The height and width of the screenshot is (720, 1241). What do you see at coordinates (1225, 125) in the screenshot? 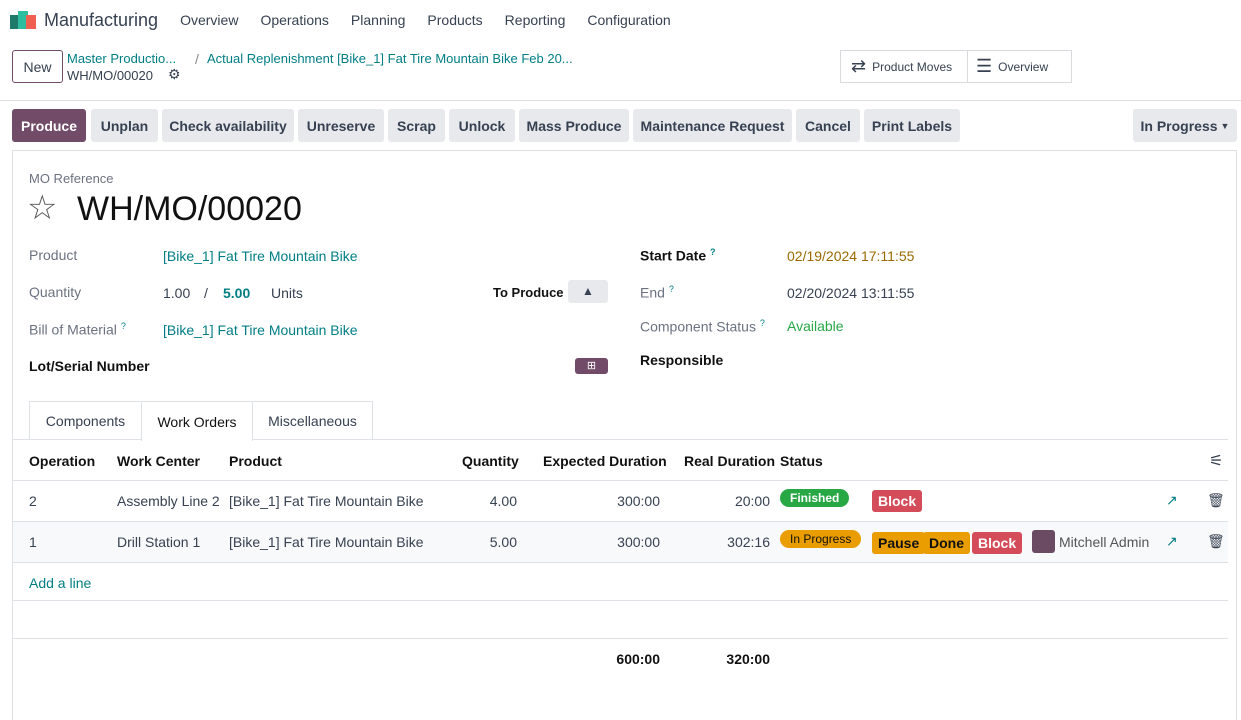
I see `caret-down-icon: ▼` at bounding box center [1225, 125].